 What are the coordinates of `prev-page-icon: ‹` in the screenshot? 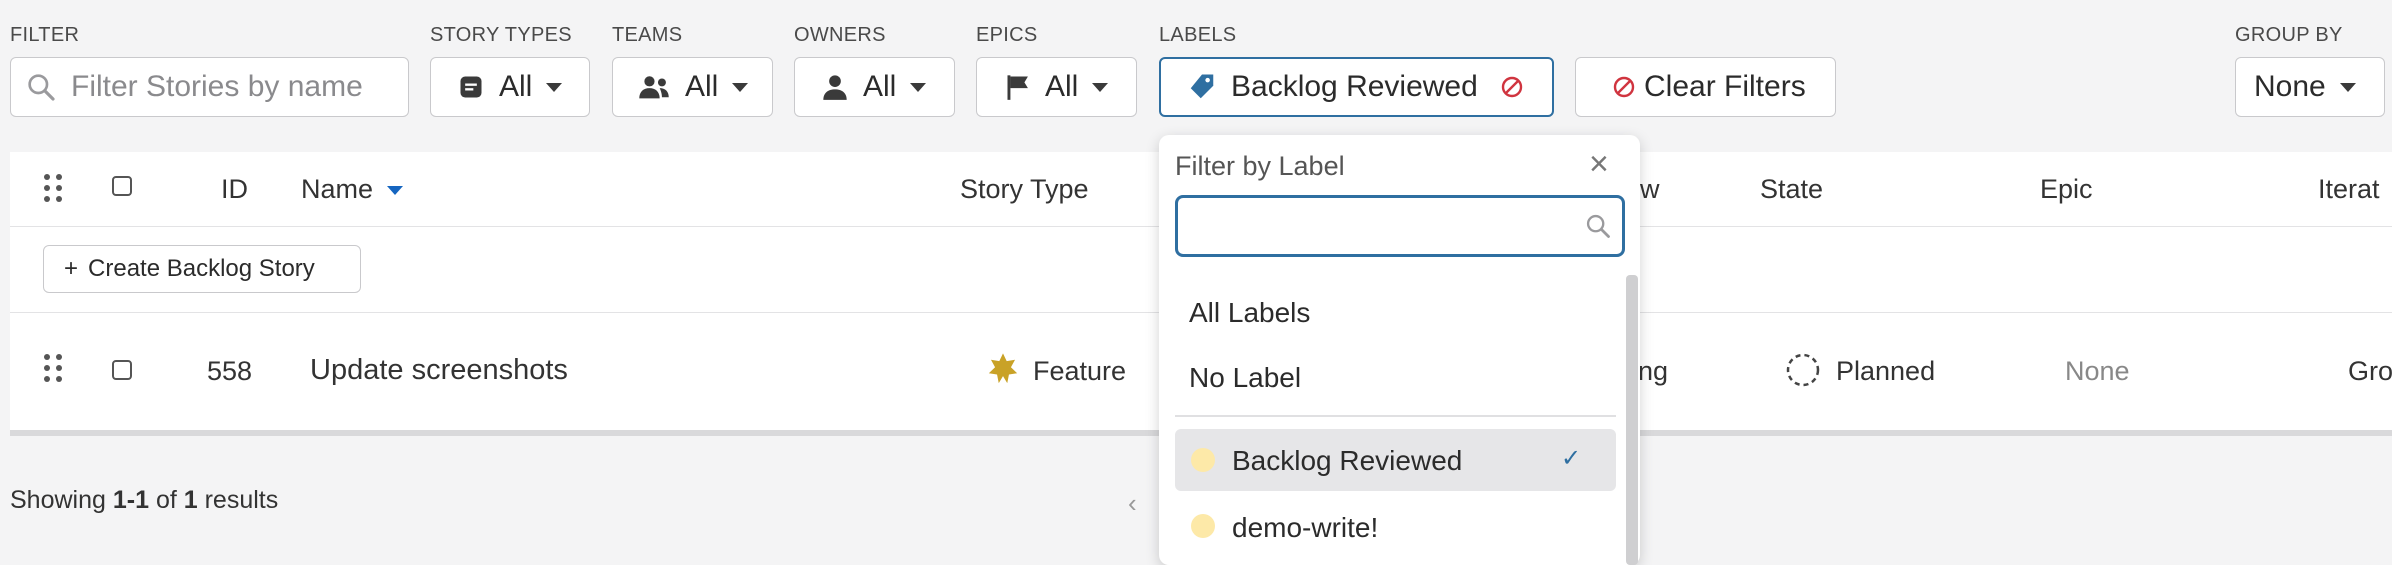 It's located at (1132, 503).